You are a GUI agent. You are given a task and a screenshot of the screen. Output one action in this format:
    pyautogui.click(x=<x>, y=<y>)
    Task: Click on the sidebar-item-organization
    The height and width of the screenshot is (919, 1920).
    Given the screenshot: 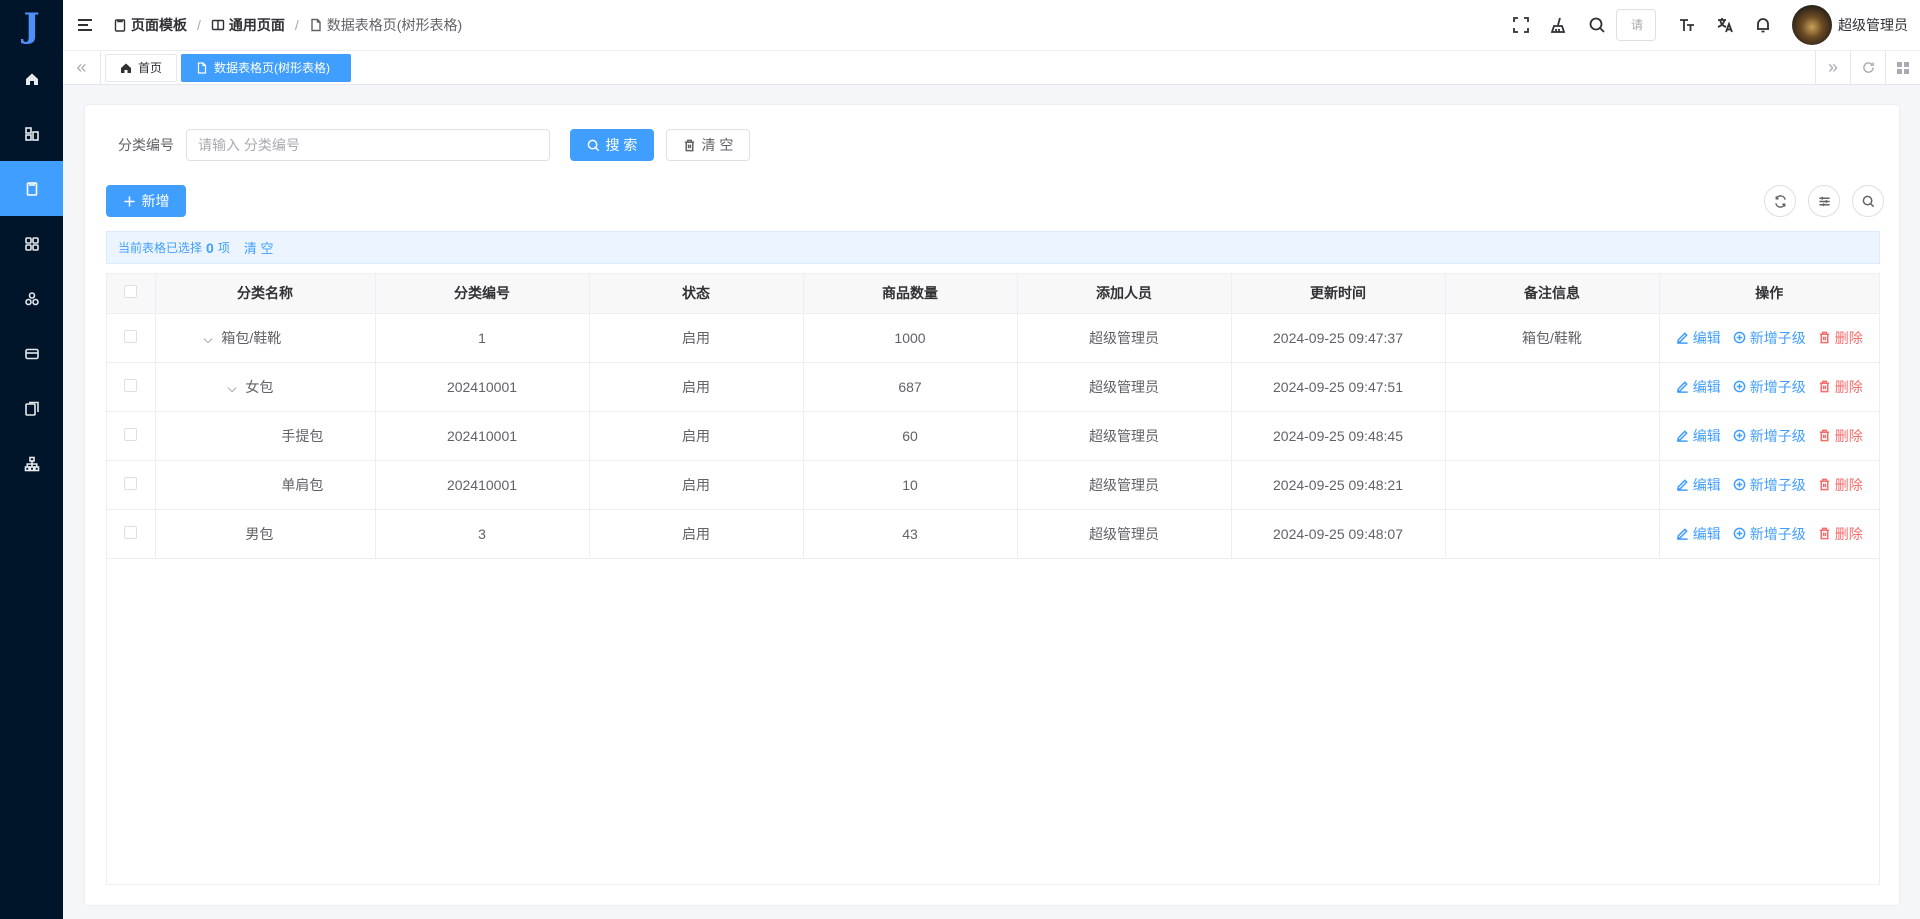 What is the action you would take?
    pyautogui.click(x=31, y=463)
    